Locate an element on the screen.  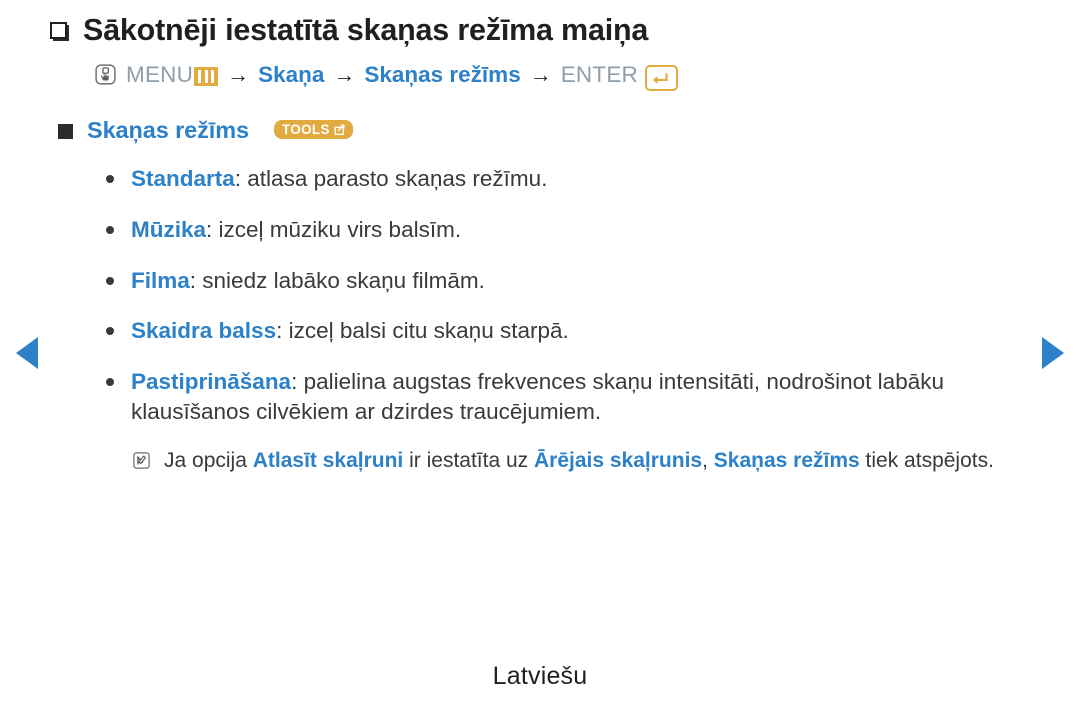
path-arrow-2: → is located at coordinates (344, 74).